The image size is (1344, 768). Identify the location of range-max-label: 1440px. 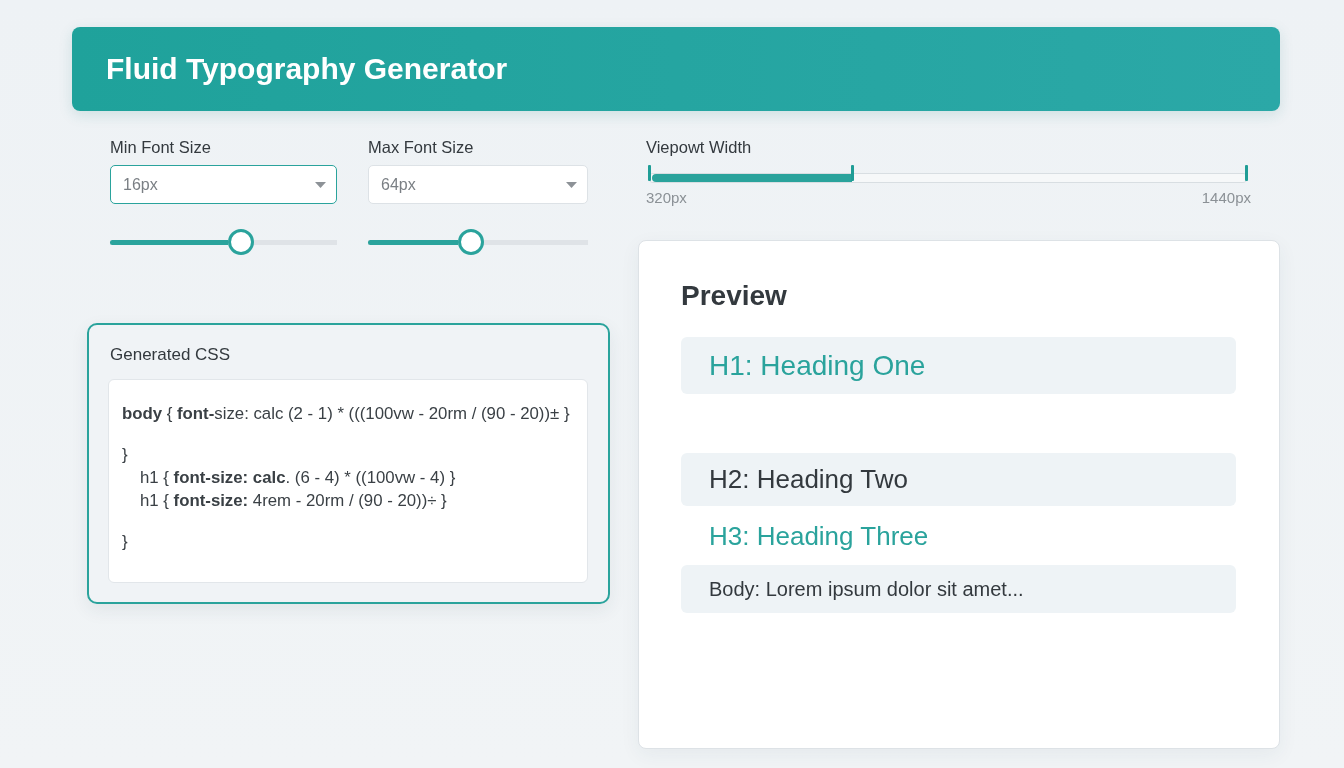
(1226, 198).